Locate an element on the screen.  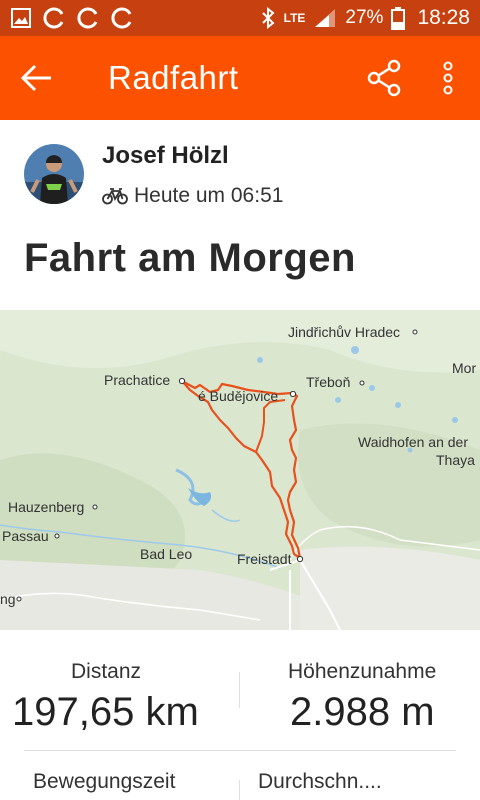
signal-icon is located at coordinates (325, 18).